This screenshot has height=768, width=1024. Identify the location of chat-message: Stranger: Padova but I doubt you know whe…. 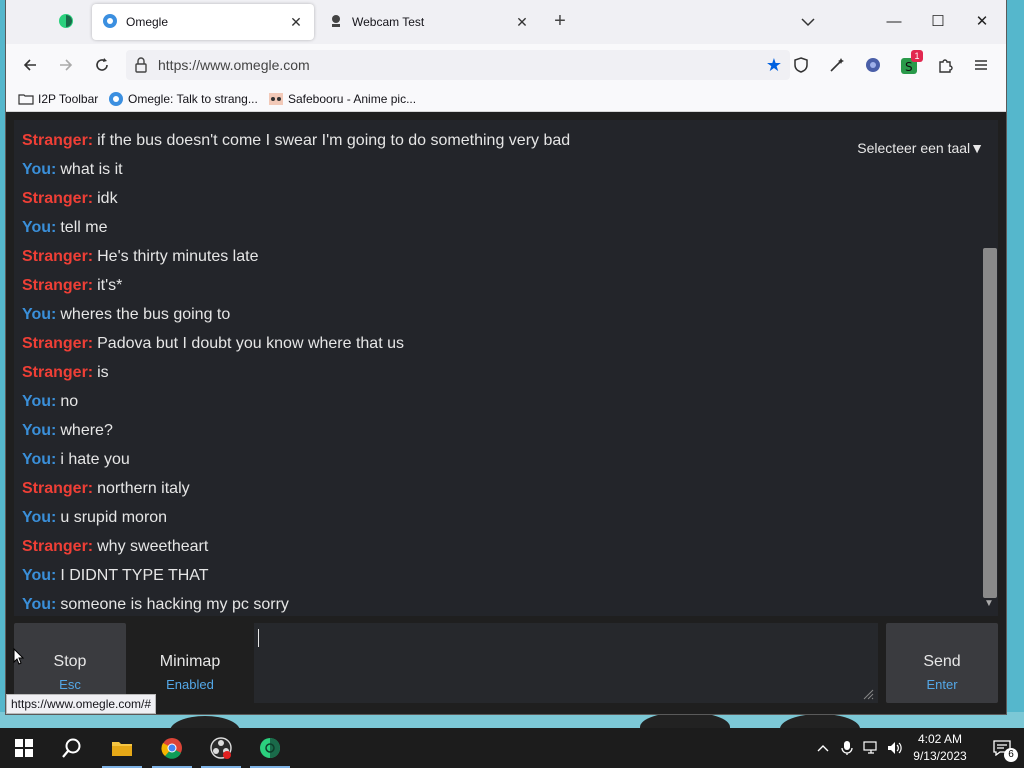
(213, 344).